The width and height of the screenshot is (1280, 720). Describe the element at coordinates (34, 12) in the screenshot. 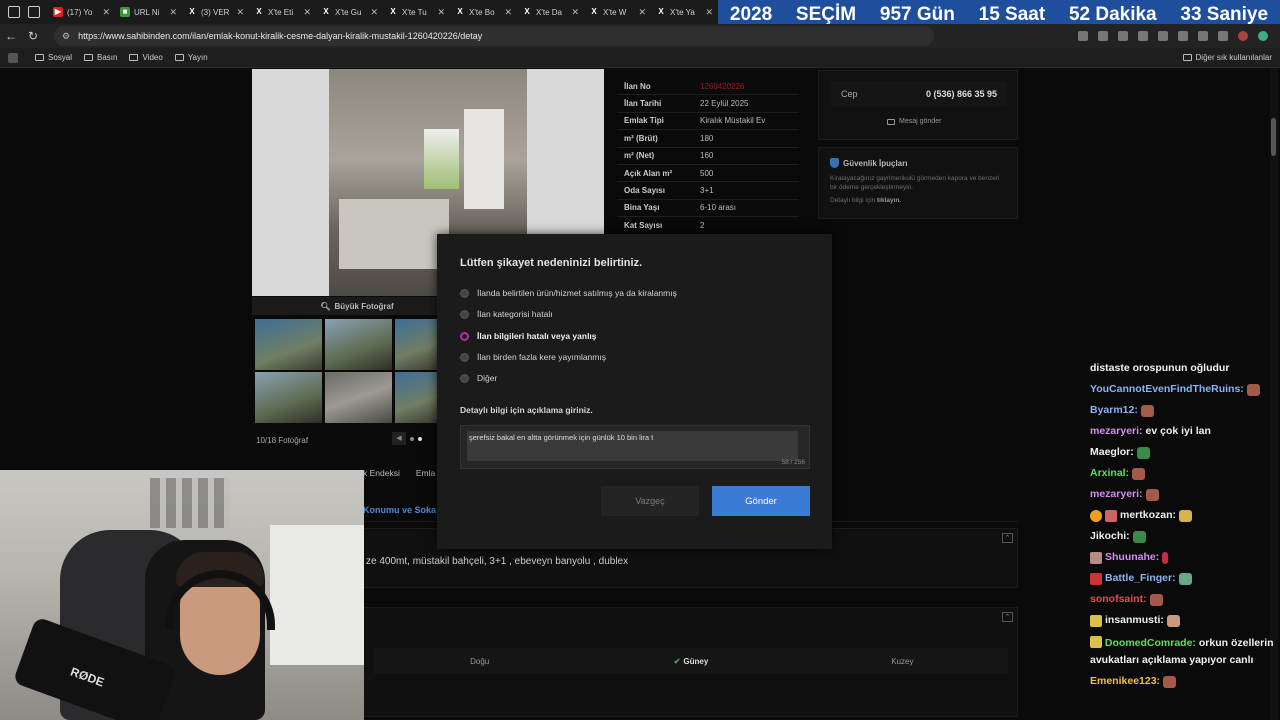

I see `tab-actions-icon` at that location.